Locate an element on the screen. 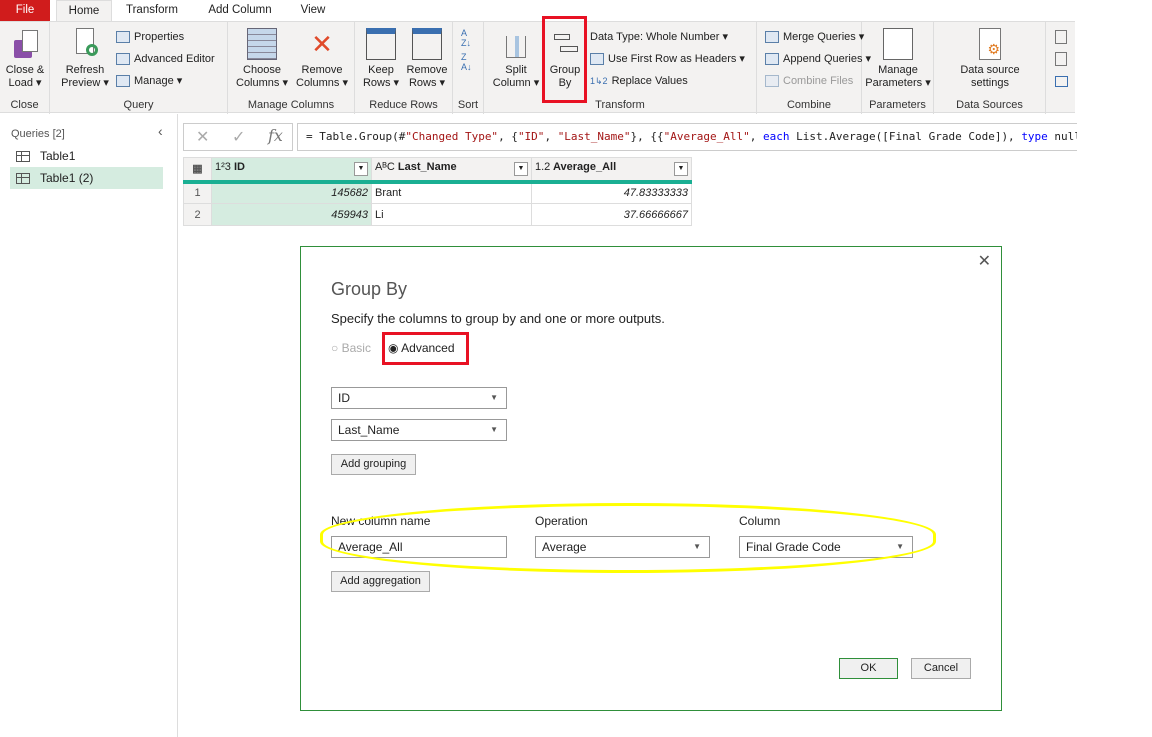 The width and height of the screenshot is (1152, 737). data-type-dropdown: Data Type: Whole Number ▾ is located at coordinates (659, 37).